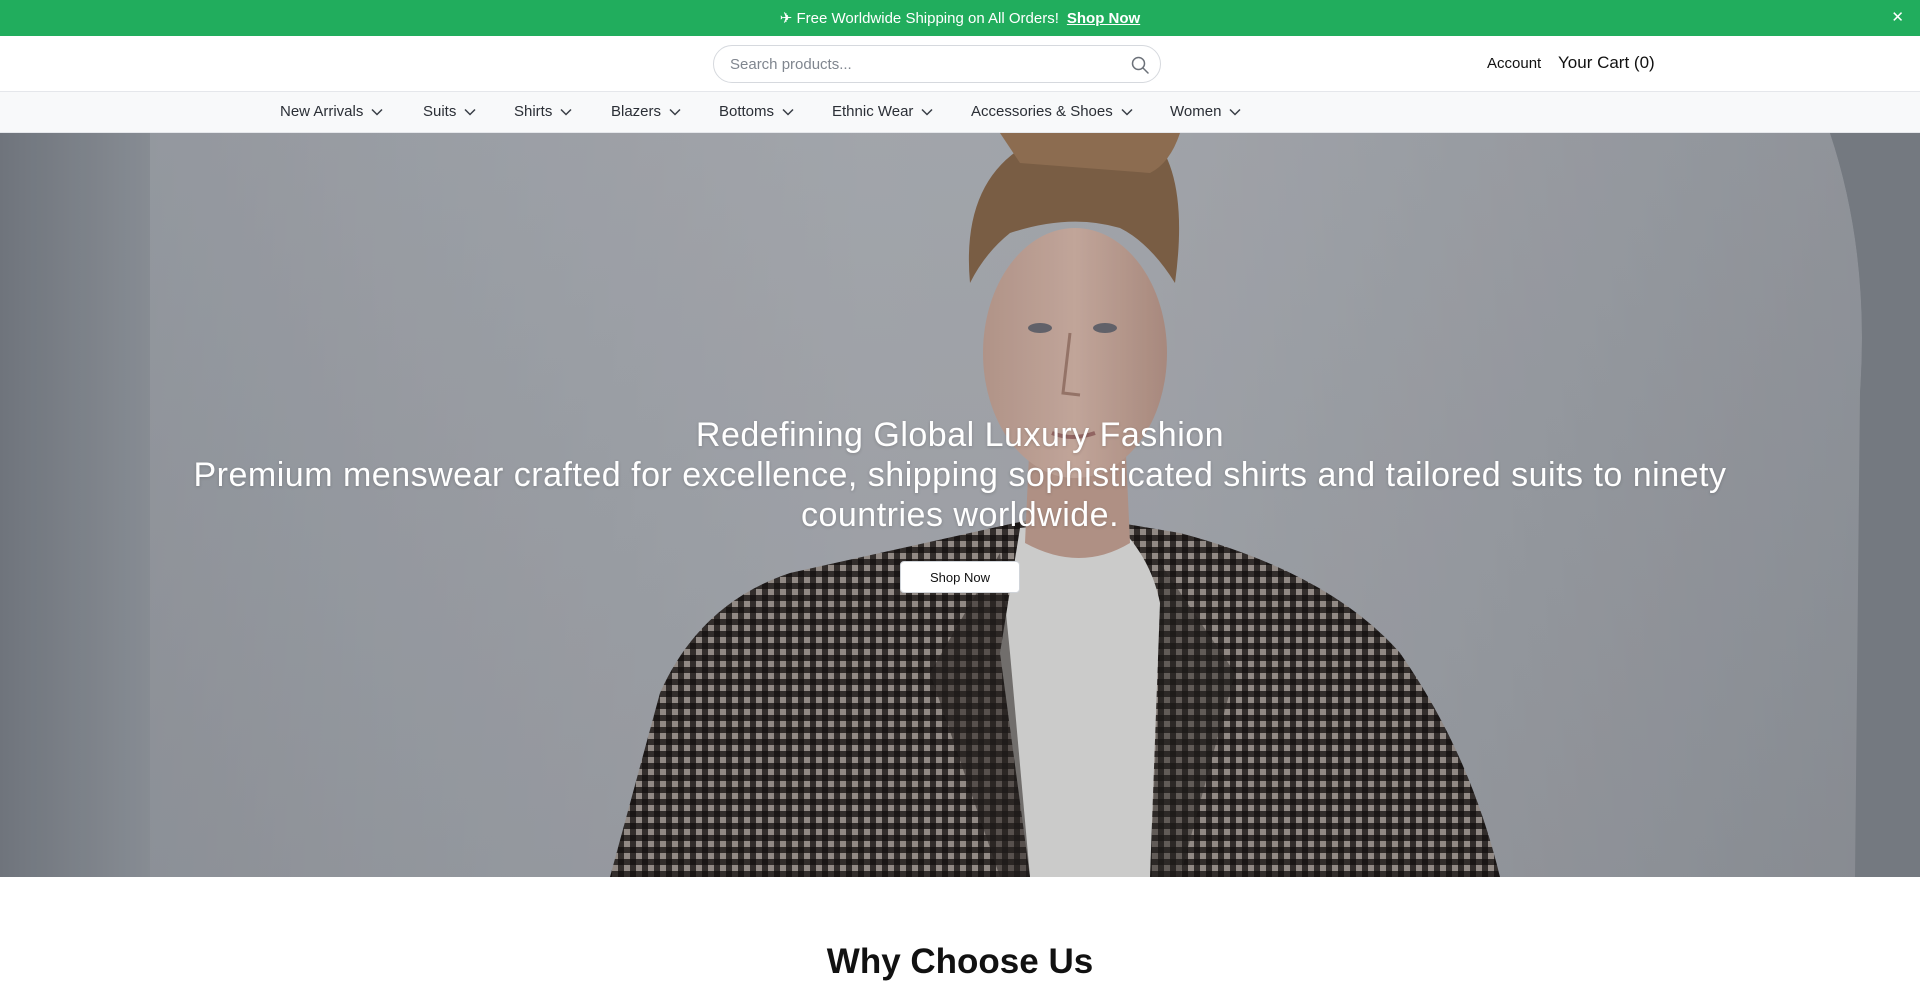 The image size is (1920, 993). I want to click on nav-item-label: New Arrivals, so click(322, 111).